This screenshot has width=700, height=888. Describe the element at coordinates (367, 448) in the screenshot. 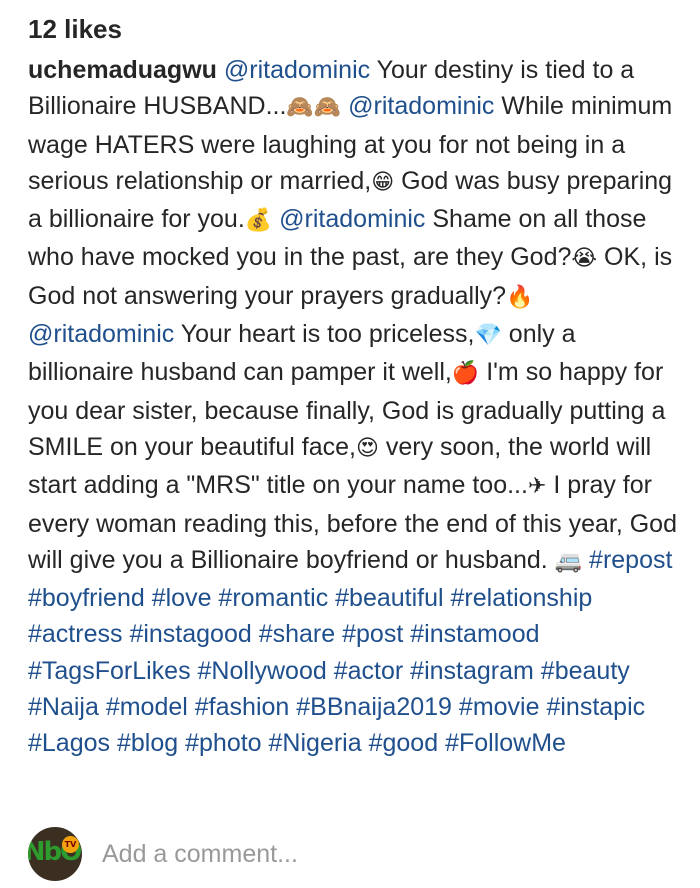

I see `emoji-icon: 😍` at that location.